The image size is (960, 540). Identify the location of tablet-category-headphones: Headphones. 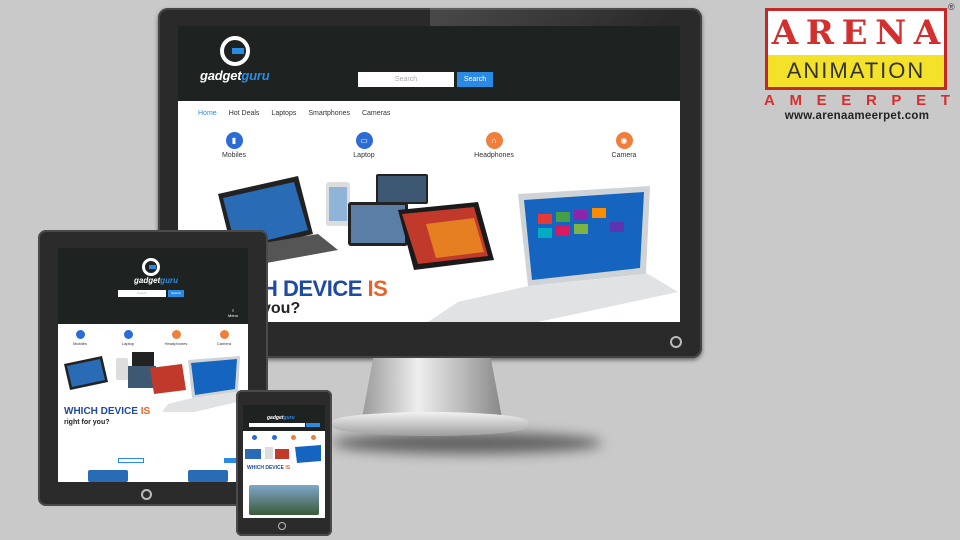
(176, 338).